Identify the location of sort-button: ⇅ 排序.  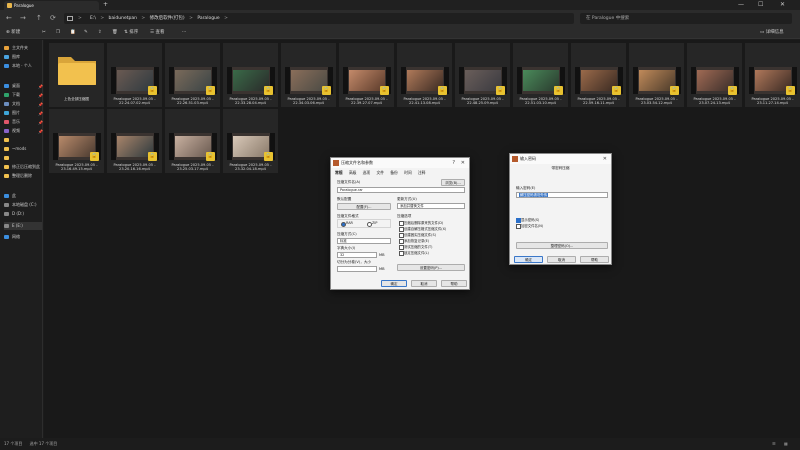
(131, 33).